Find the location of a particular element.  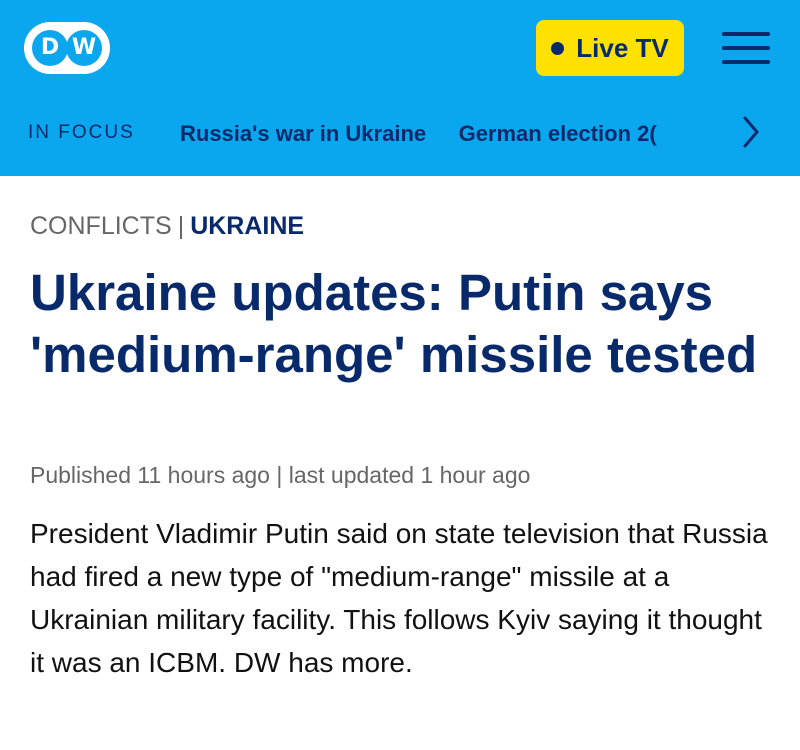

live-dot-icon is located at coordinates (558, 48).